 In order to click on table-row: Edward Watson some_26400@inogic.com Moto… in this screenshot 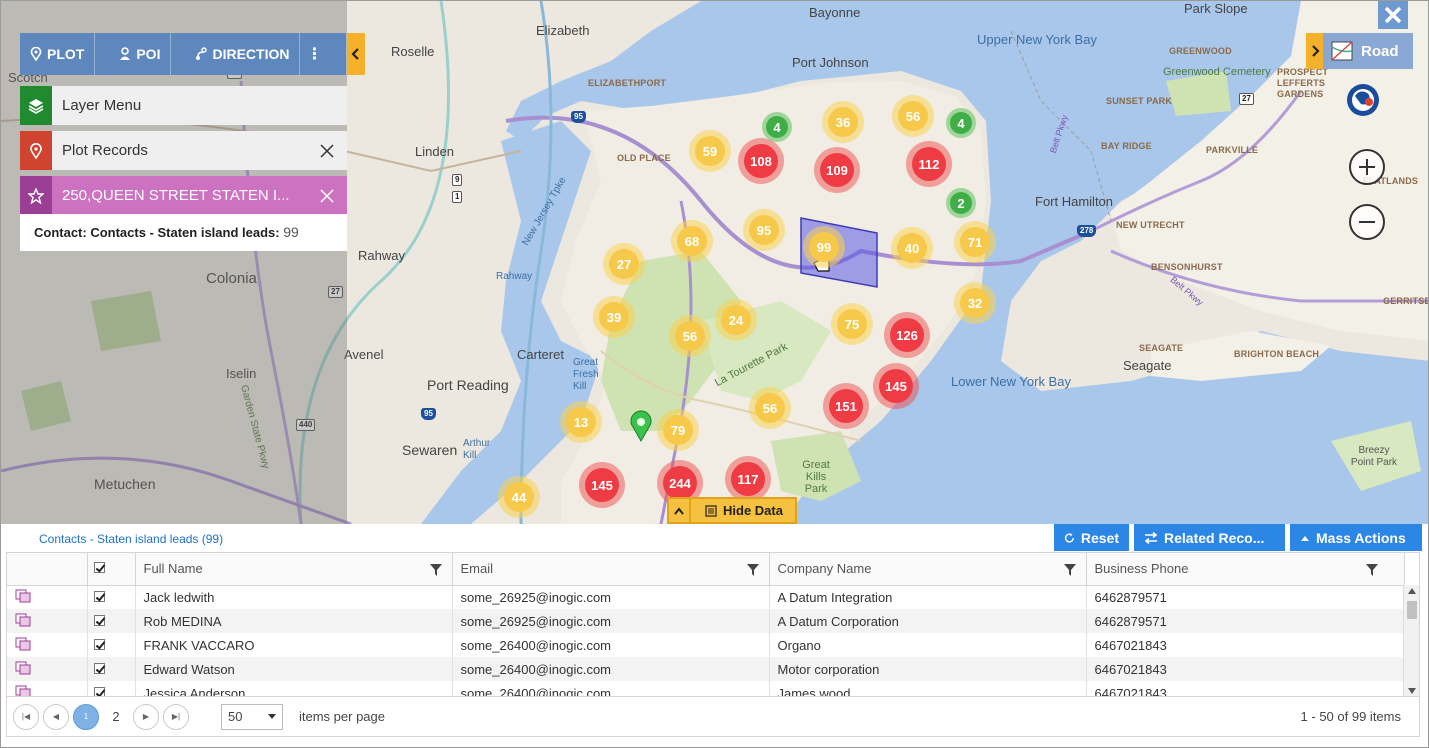, I will do `click(706, 669)`.